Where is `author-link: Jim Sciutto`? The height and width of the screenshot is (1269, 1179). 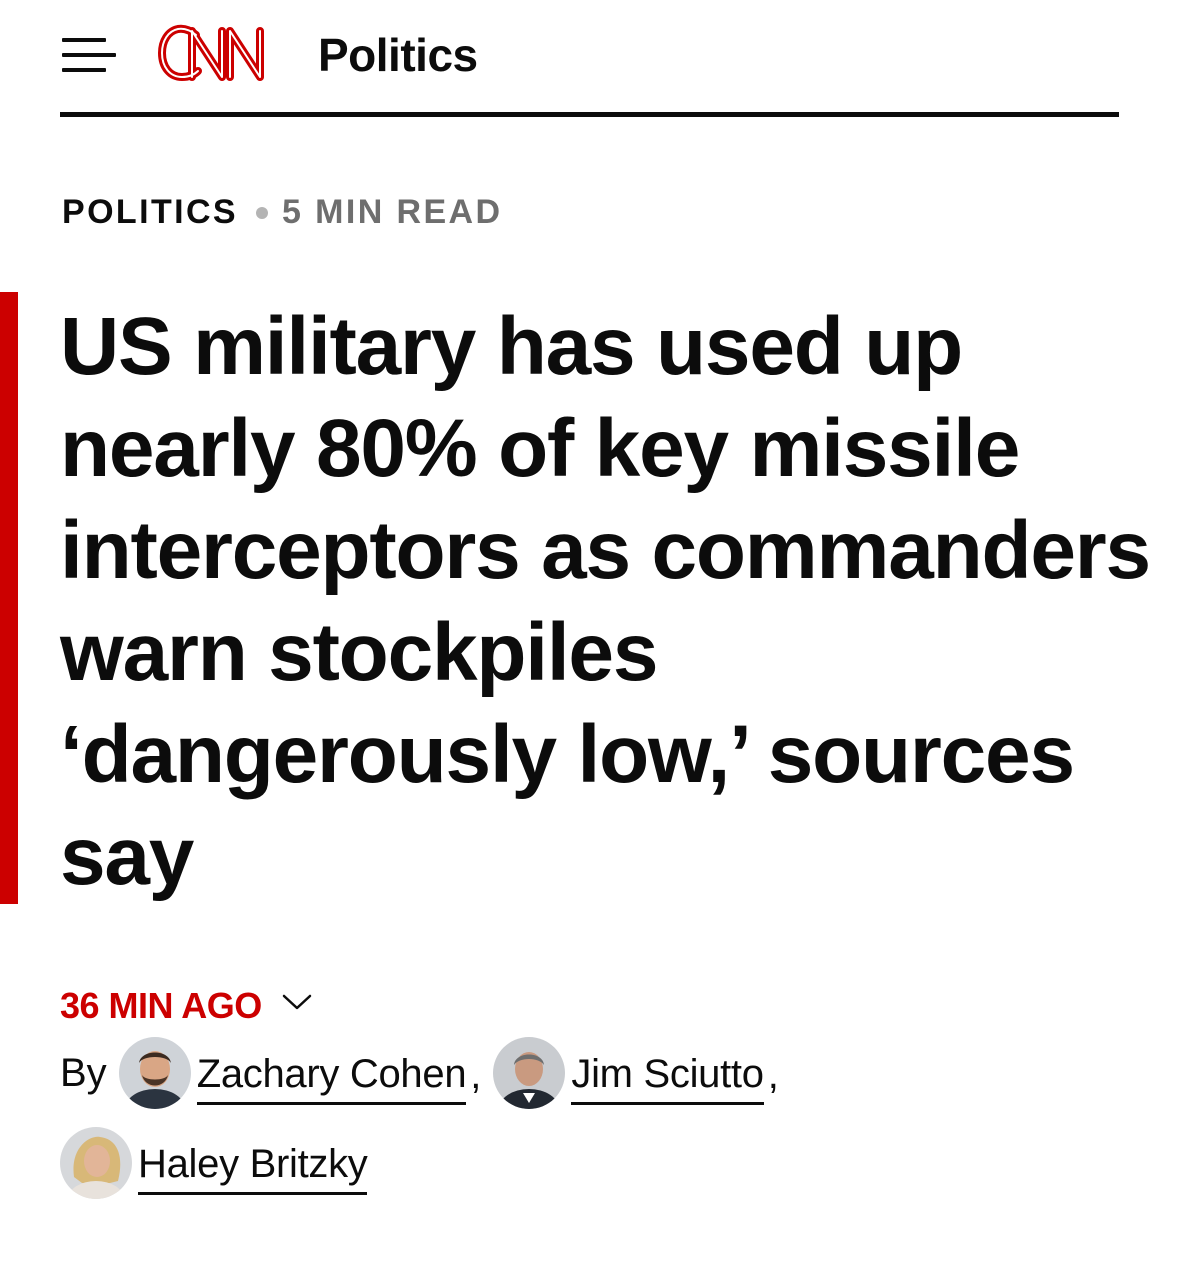 author-link: Jim Sciutto is located at coordinates (628, 1073).